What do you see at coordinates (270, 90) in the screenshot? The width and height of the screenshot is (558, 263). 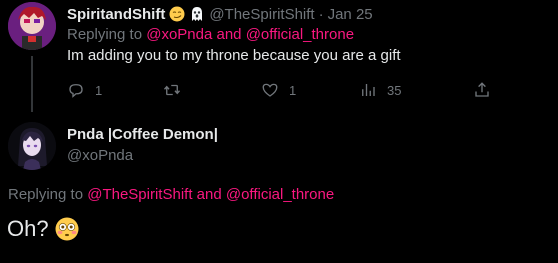 I see `heart-icon` at bounding box center [270, 90].